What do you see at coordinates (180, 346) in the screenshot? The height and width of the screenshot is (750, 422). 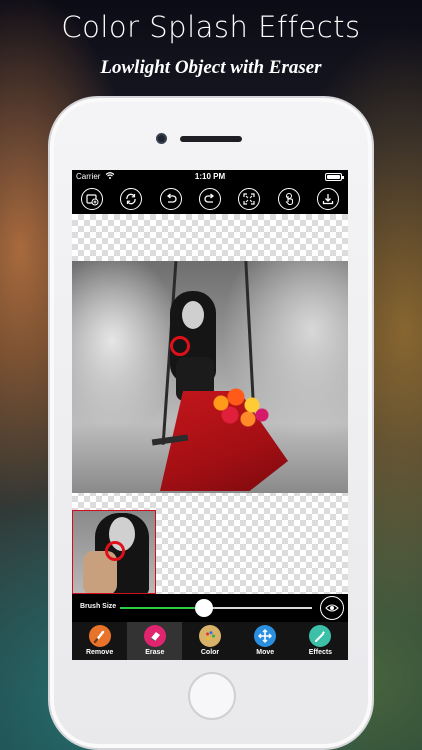 I see `eraser-brush-cursor` at bounding box center [180, 346].